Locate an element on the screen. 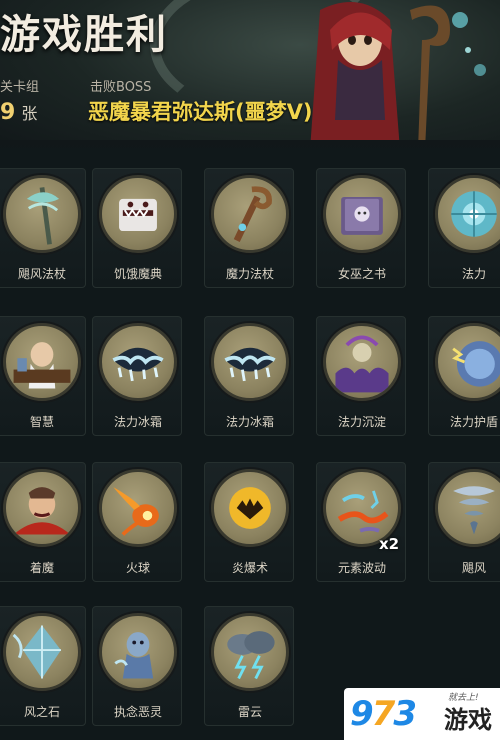 Image resolution: width=500 pixels, height=740 pixels. reward-card: 雷云 is located at coordinates (249, 666).